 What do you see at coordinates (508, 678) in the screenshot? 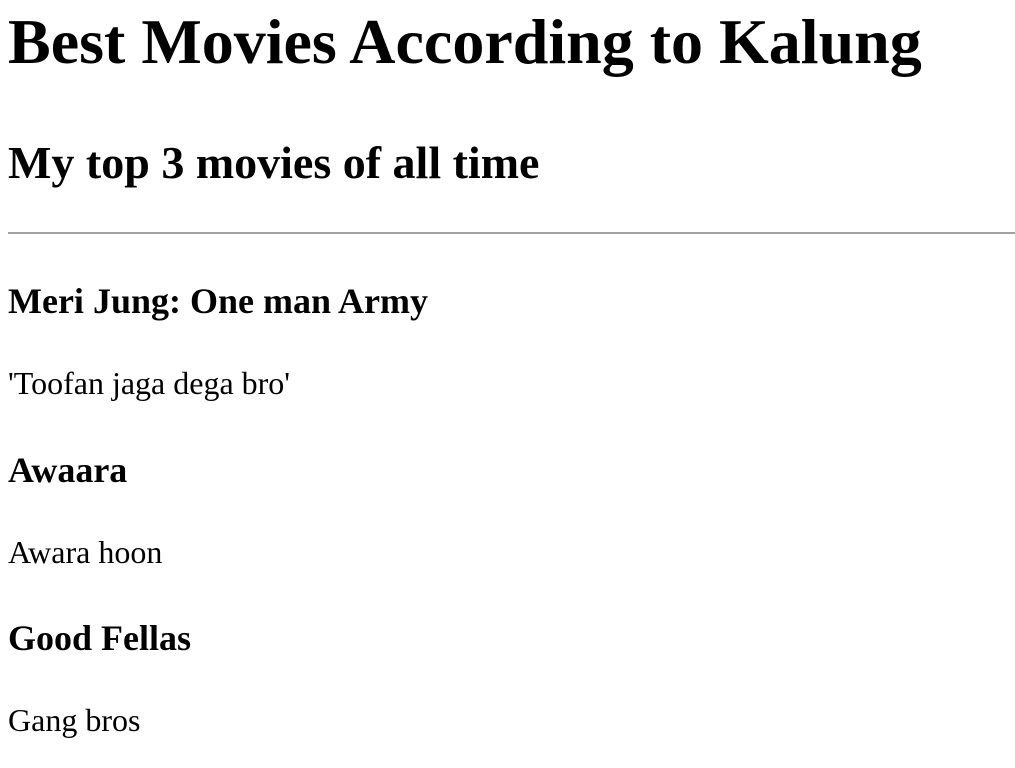
I see `movie-item: Good Fellas Gang bros` at bounding box center [508, 678].